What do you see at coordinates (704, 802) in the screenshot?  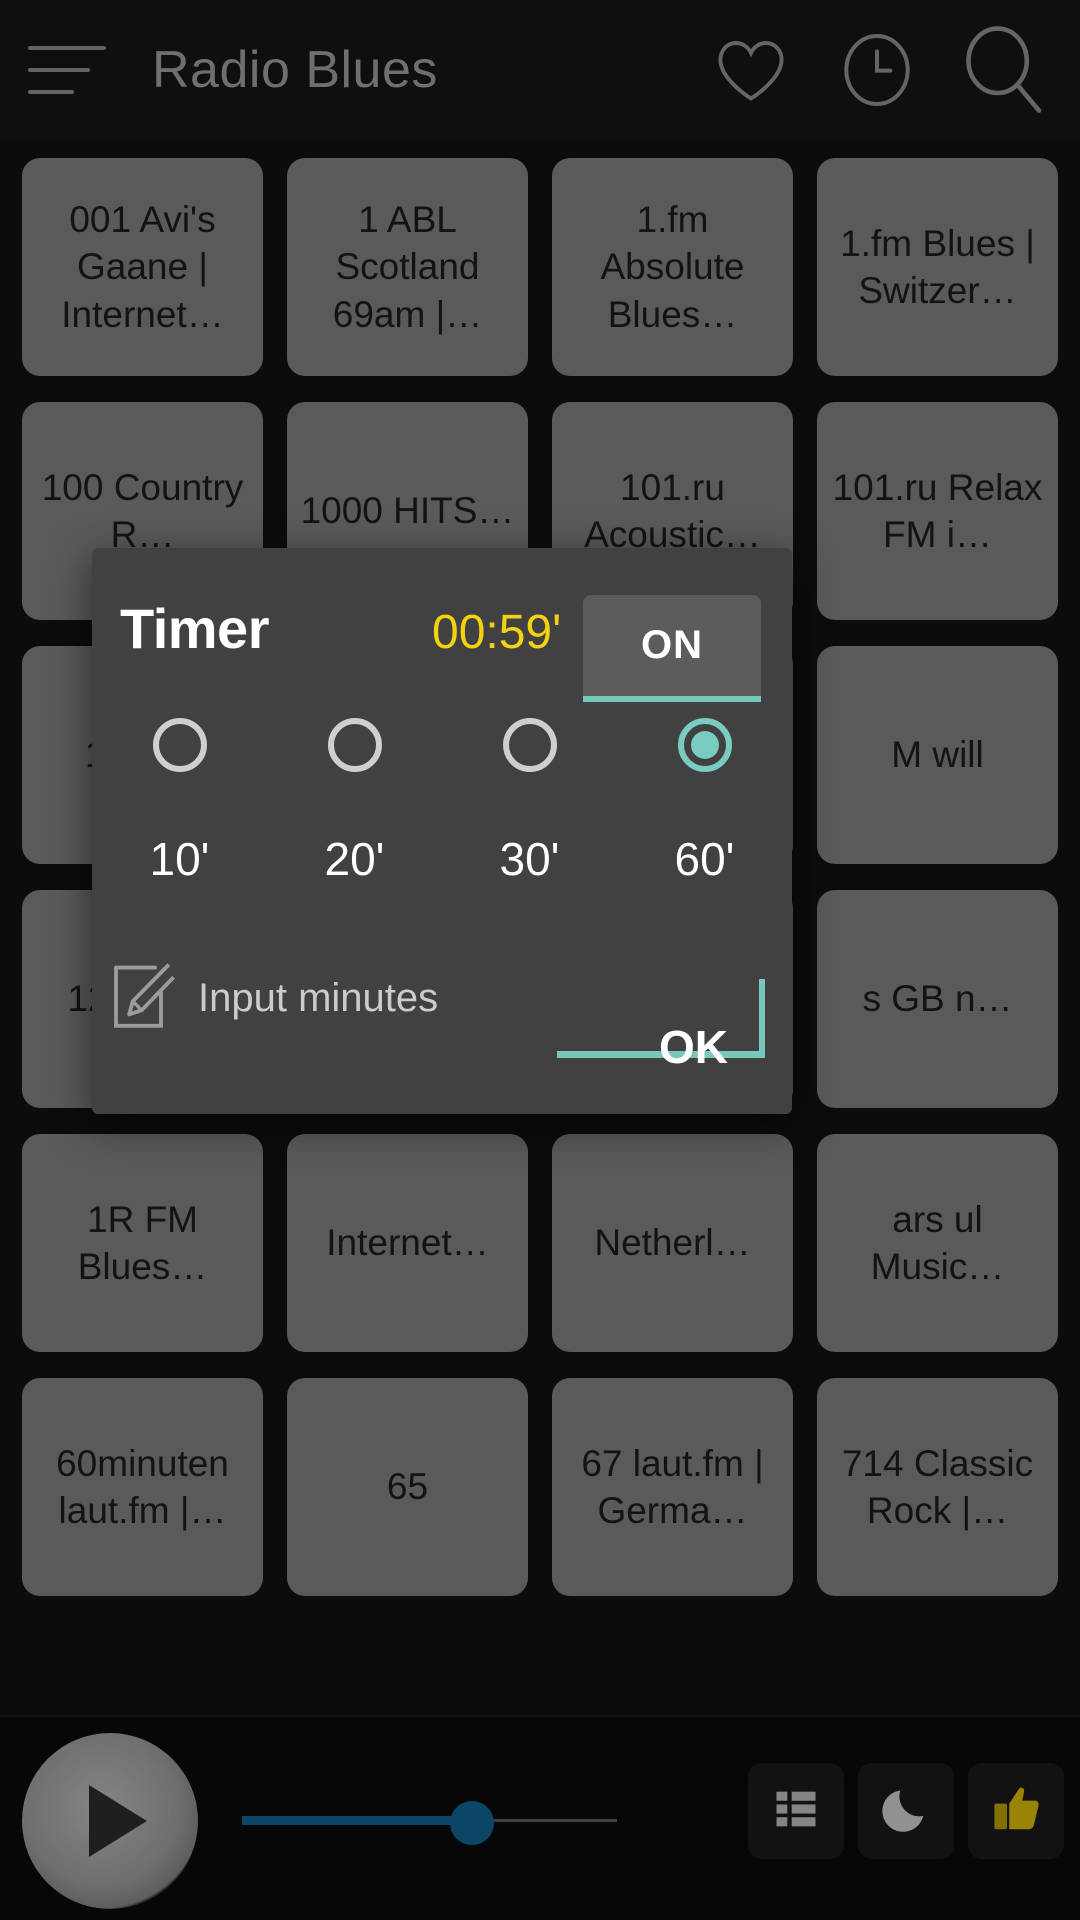 I see `timer-option-60: 60'` at bounding box center [704, 802].